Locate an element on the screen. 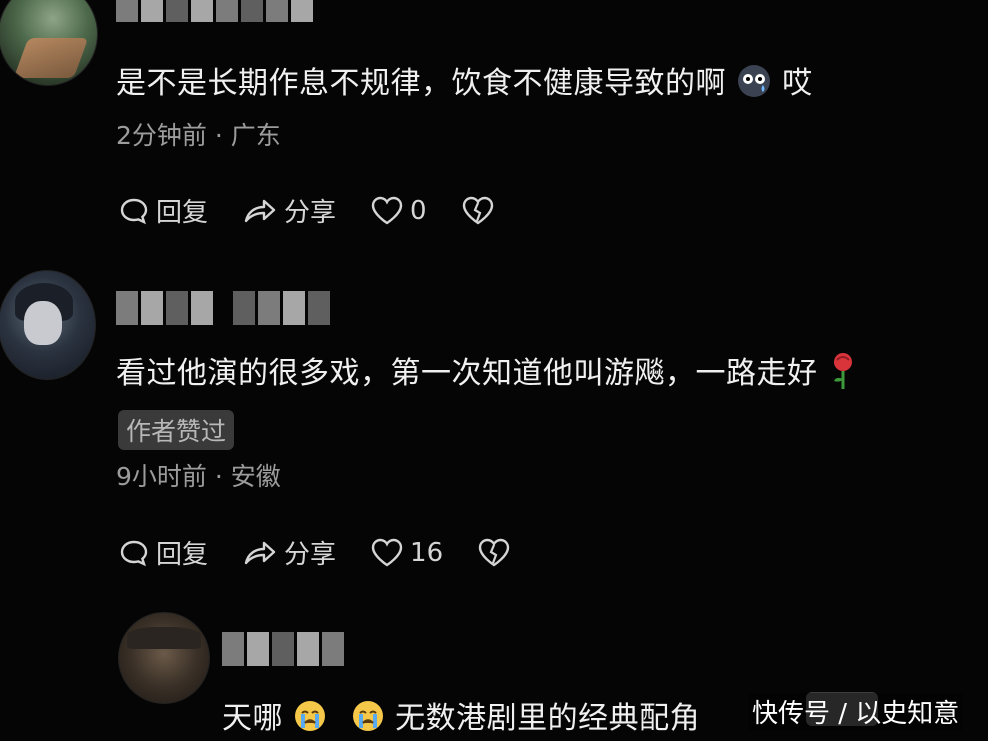 The image size is (988, 741). comment-text: 是不是长期作息不规律，饮食不健康导致的啊 哎 is located at coordinates (464, 82).